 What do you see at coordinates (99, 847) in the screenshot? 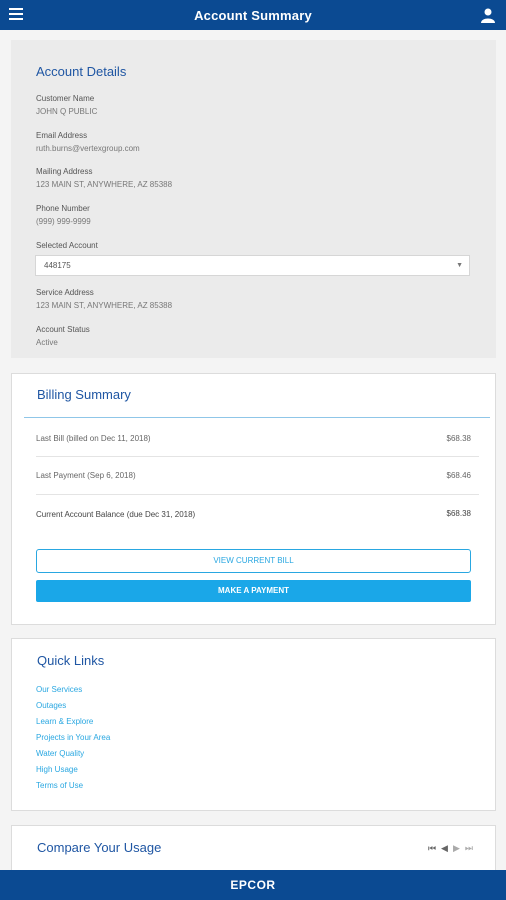
I see `compare-usage-title: Compare Your Usage` at bounding box center [99, 847].